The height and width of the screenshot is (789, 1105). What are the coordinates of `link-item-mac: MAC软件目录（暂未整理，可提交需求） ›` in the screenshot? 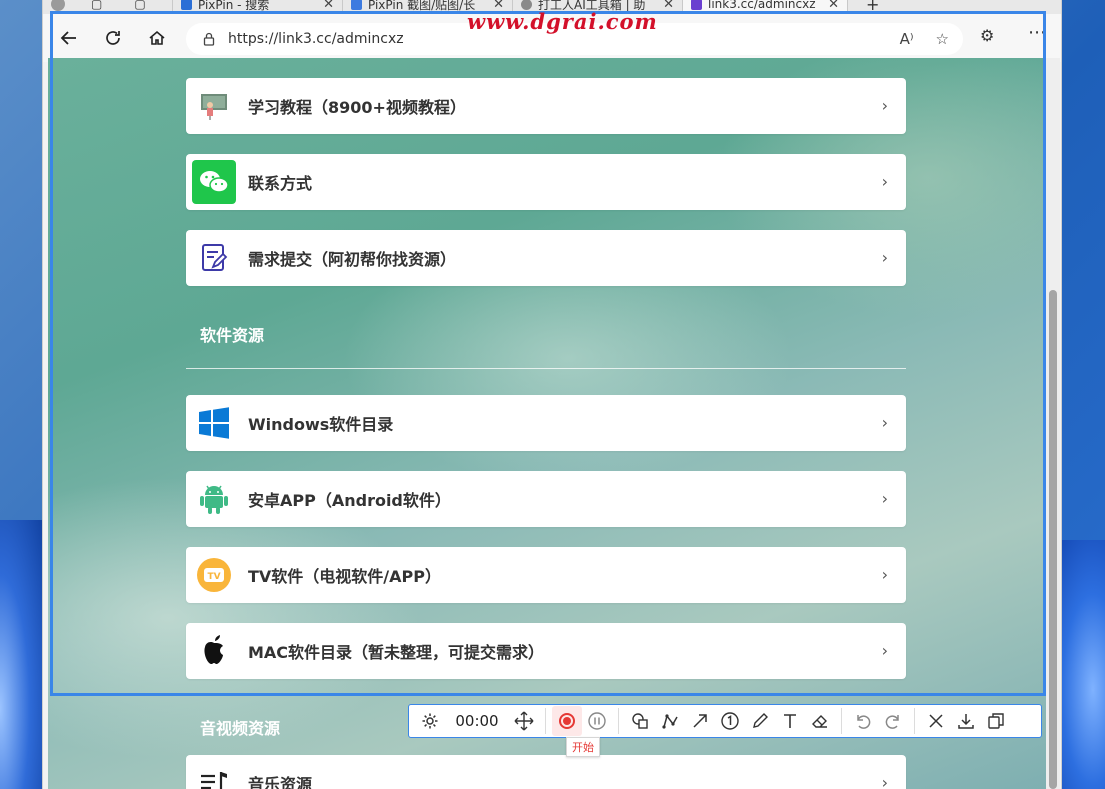 It's located at (546, 651).